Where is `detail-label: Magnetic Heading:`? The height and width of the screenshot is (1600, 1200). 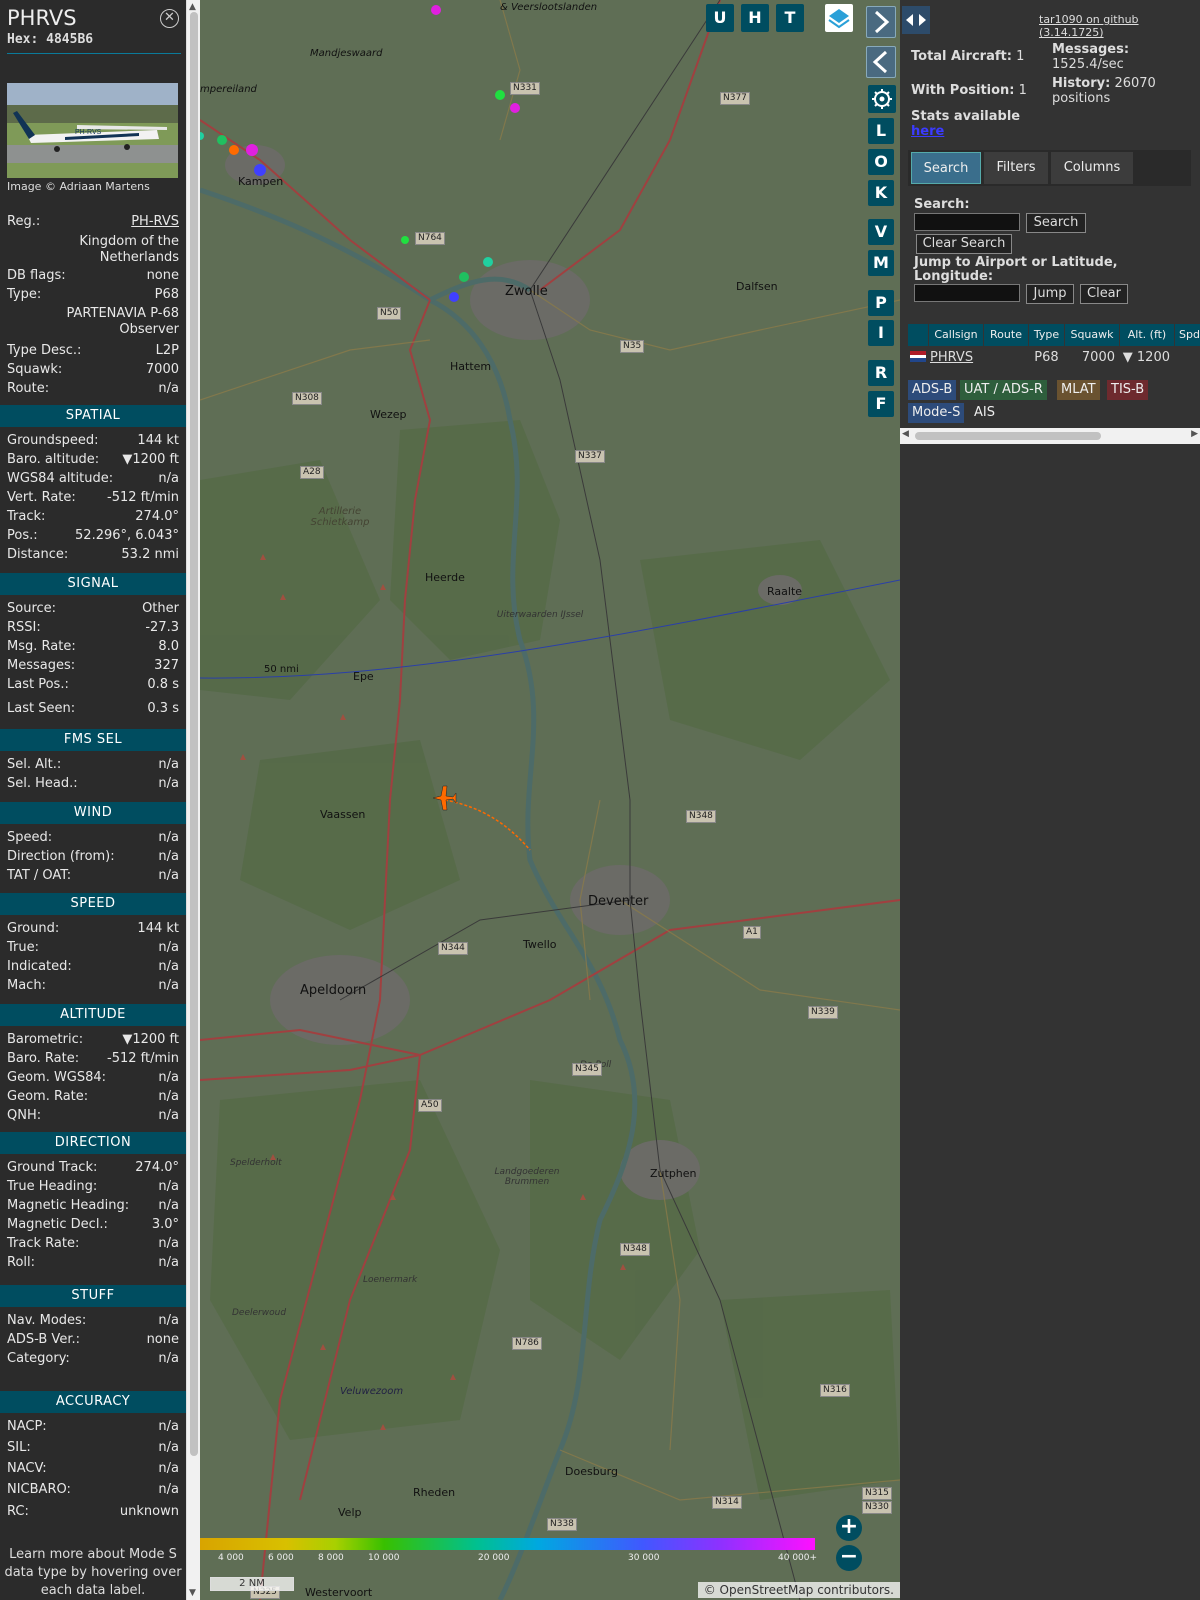
detail-label: Magnetic Heading: is located at coordinates (68, 1205).